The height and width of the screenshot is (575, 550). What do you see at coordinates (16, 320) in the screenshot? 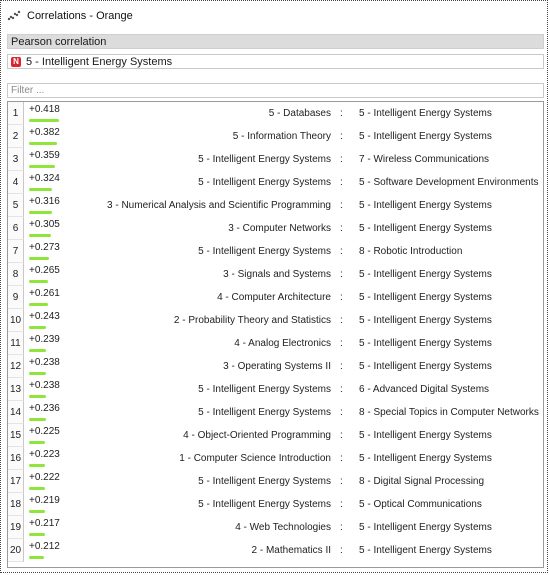
I see `row-index: 10` at bounding box center [16, 320].